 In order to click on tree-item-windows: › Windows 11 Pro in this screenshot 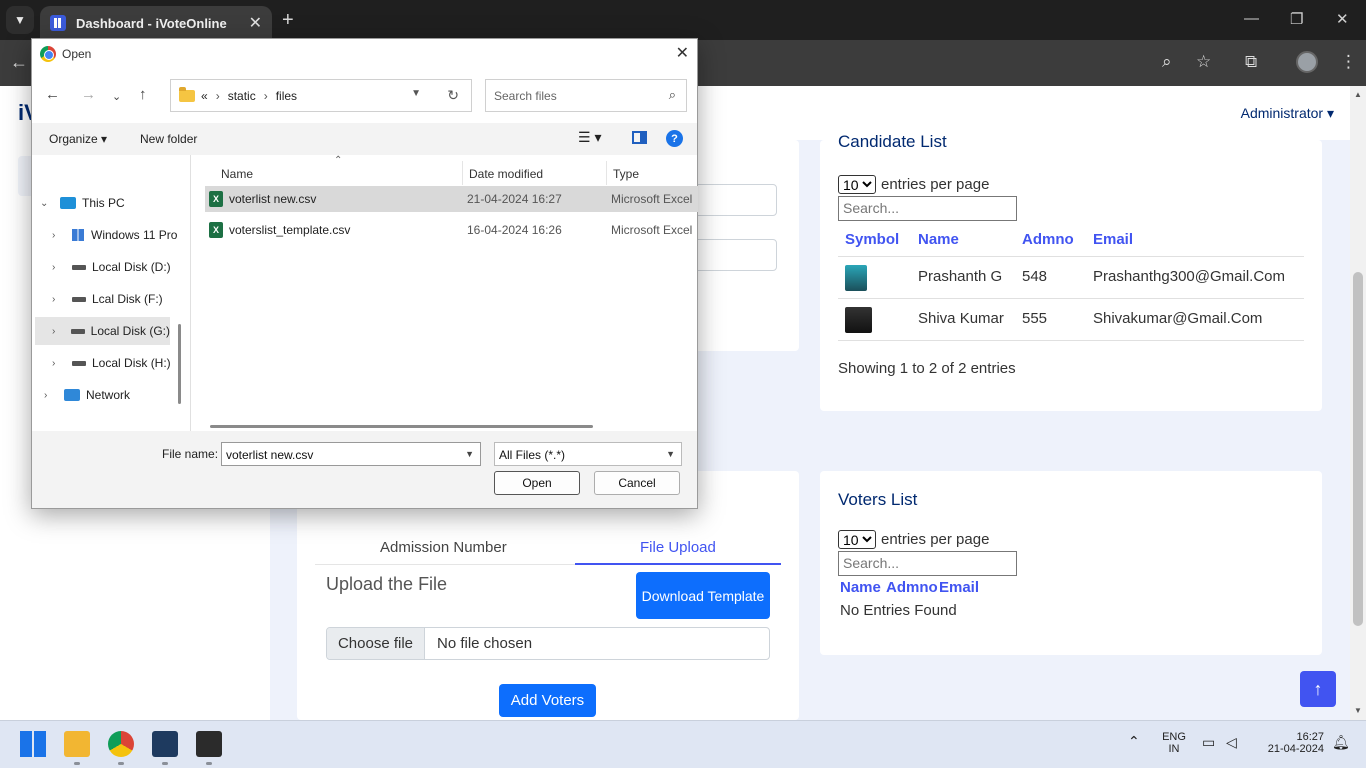, I will do `click(122, 235)`.